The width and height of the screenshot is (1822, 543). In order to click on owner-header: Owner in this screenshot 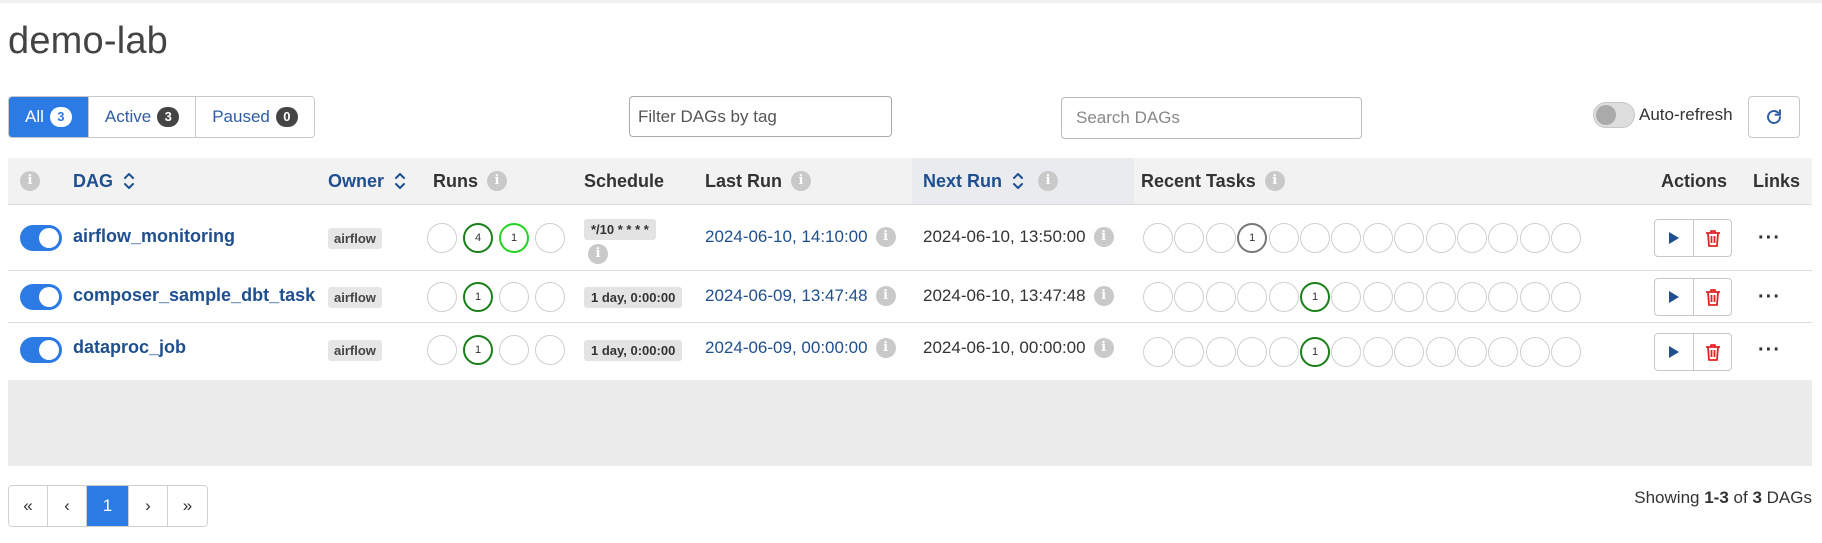, I will do `click(367, 181)`.